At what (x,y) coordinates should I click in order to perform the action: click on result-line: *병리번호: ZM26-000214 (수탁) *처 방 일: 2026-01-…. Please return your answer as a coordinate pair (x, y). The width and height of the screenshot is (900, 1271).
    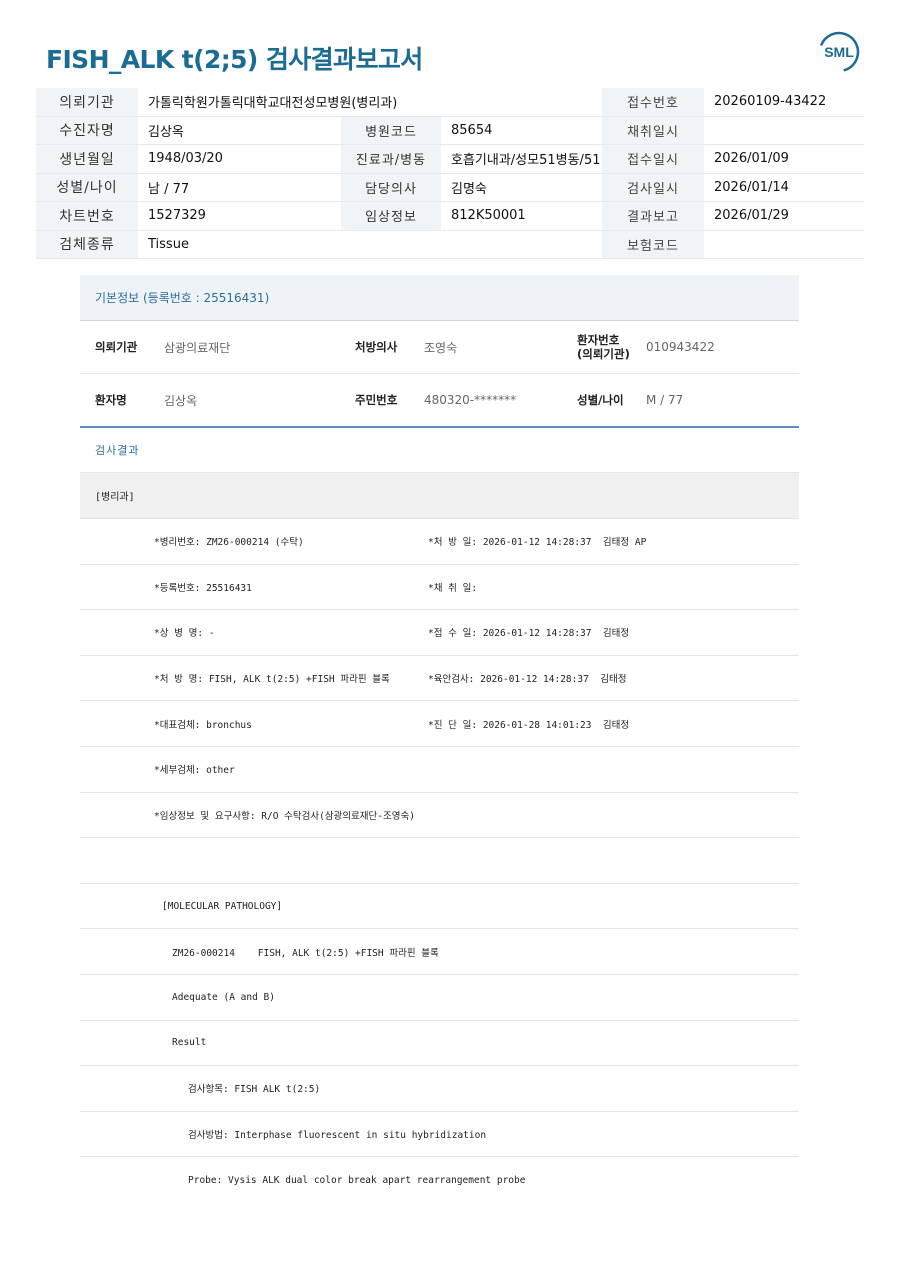
    Looking at the image, I should click on (439, 542).